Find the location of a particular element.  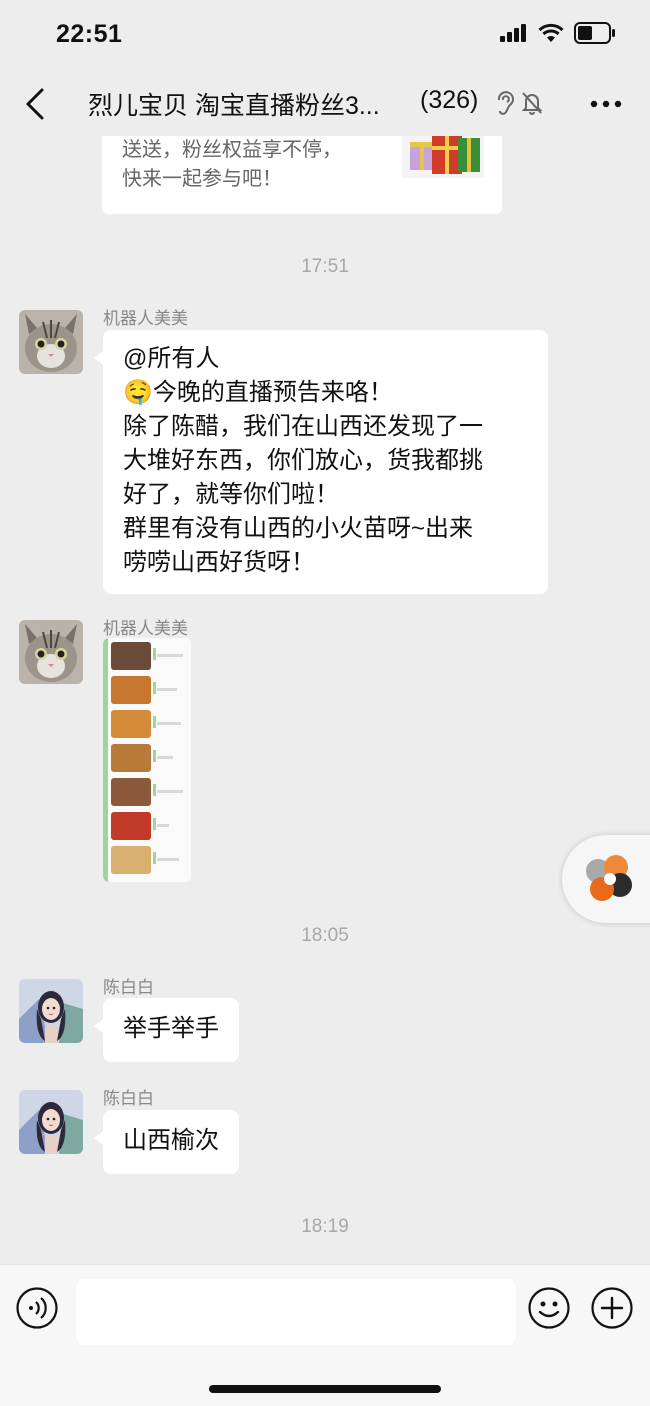

message-input is located at coordinates (296, 1312).